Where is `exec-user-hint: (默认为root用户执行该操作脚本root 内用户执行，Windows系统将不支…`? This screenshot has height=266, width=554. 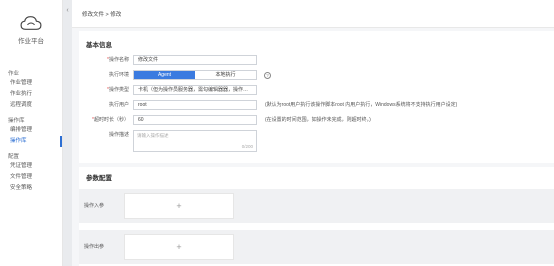
exec-user-hint: (默认为root用户执行该操作脚本root 内用户执行，Windows系统将不支… is located at coordinates (361, 105).